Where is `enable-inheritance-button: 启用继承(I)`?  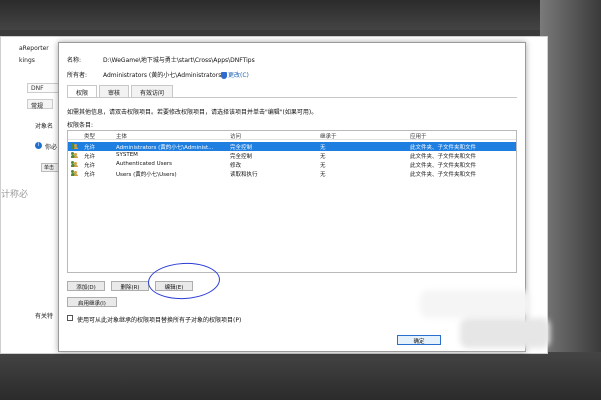 enable-inheritance-button: 启用继承(I) is located at coordinates (92, 302).